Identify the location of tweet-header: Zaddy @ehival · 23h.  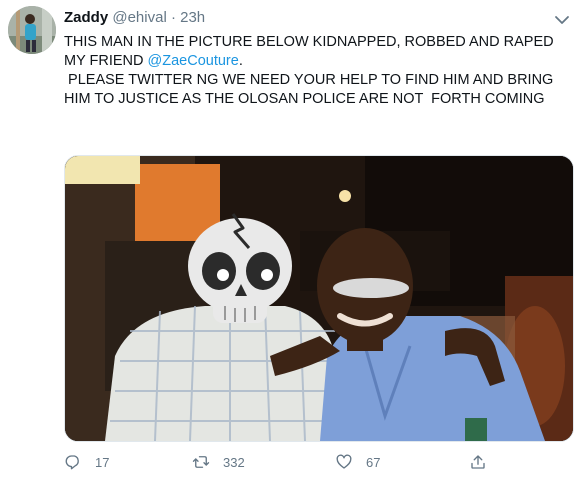
(134, 17).